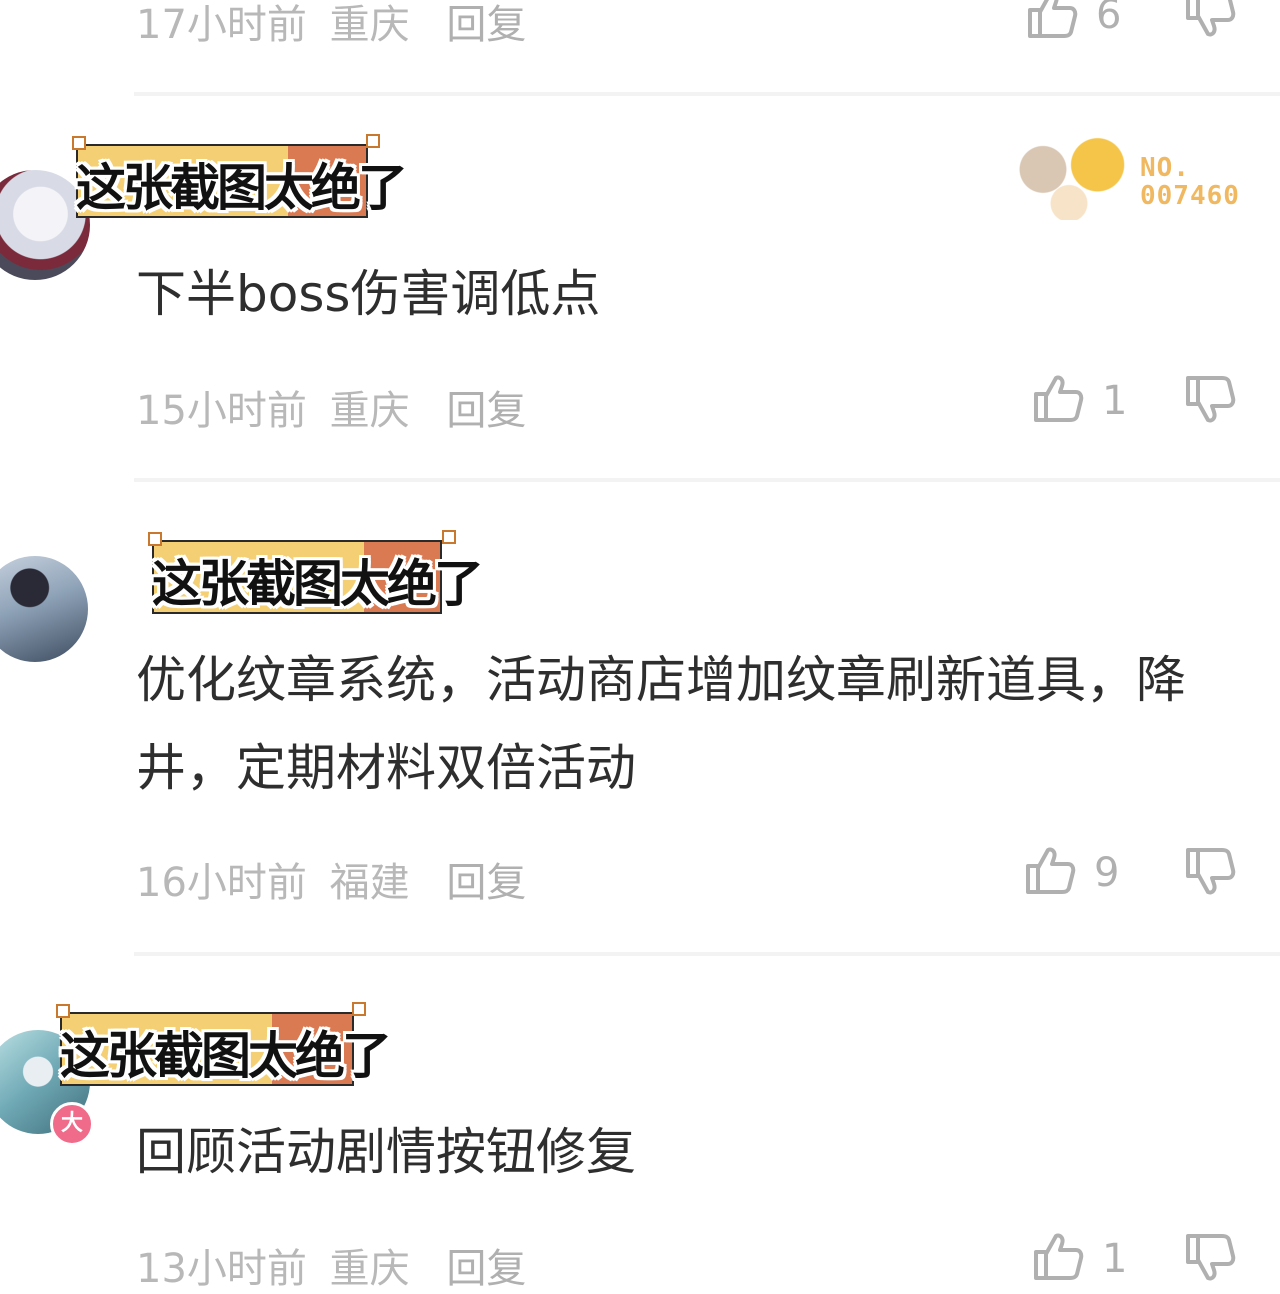  Describe the element at coordinates (1109, 19) in the screenshot. I see `like-count: 6` at that location.